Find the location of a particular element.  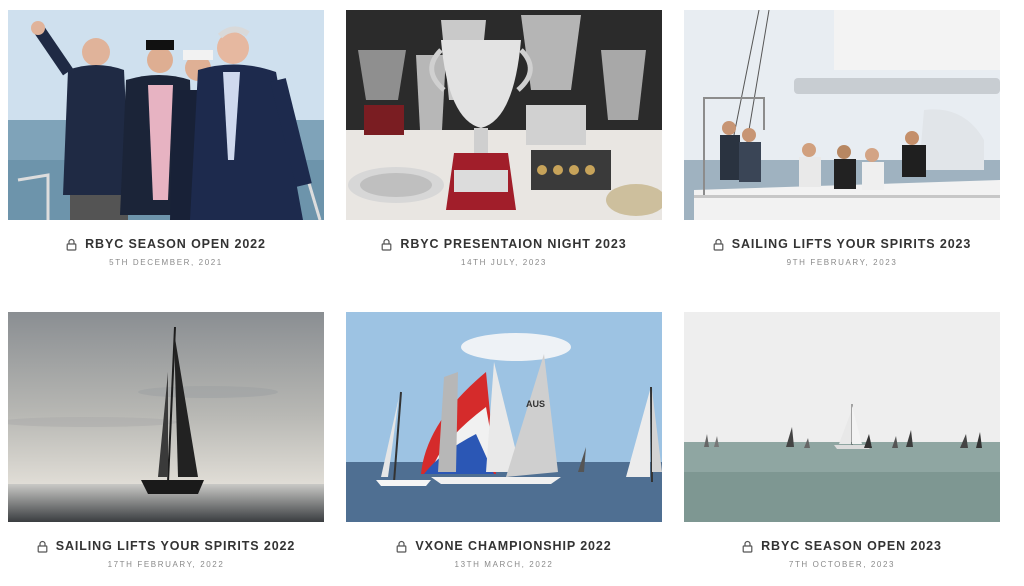

album-thumbnail-sailing-lifts-2022 is located at coordinates (166, 417).